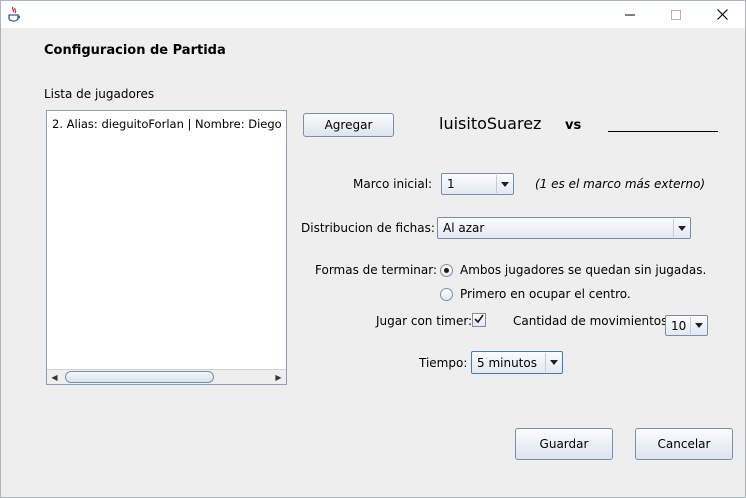 Image resolution: width=746 pixels, height=498 pixels. What do you see at coordinates (446, 294) in the screenshot?
I see `radio-ocupar-centro` at bounding box center [446, 294].